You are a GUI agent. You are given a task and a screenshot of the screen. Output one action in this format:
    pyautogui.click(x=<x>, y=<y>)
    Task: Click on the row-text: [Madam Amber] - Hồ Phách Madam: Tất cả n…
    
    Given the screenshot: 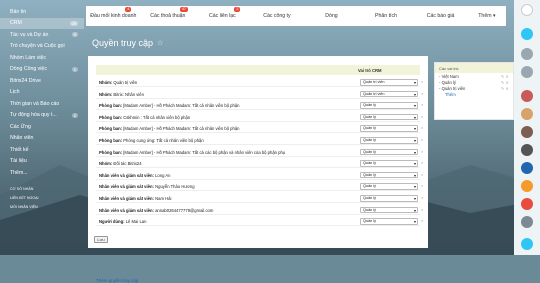 What is the action you would take?
    pyautogui.click(x=181, y=129)
    